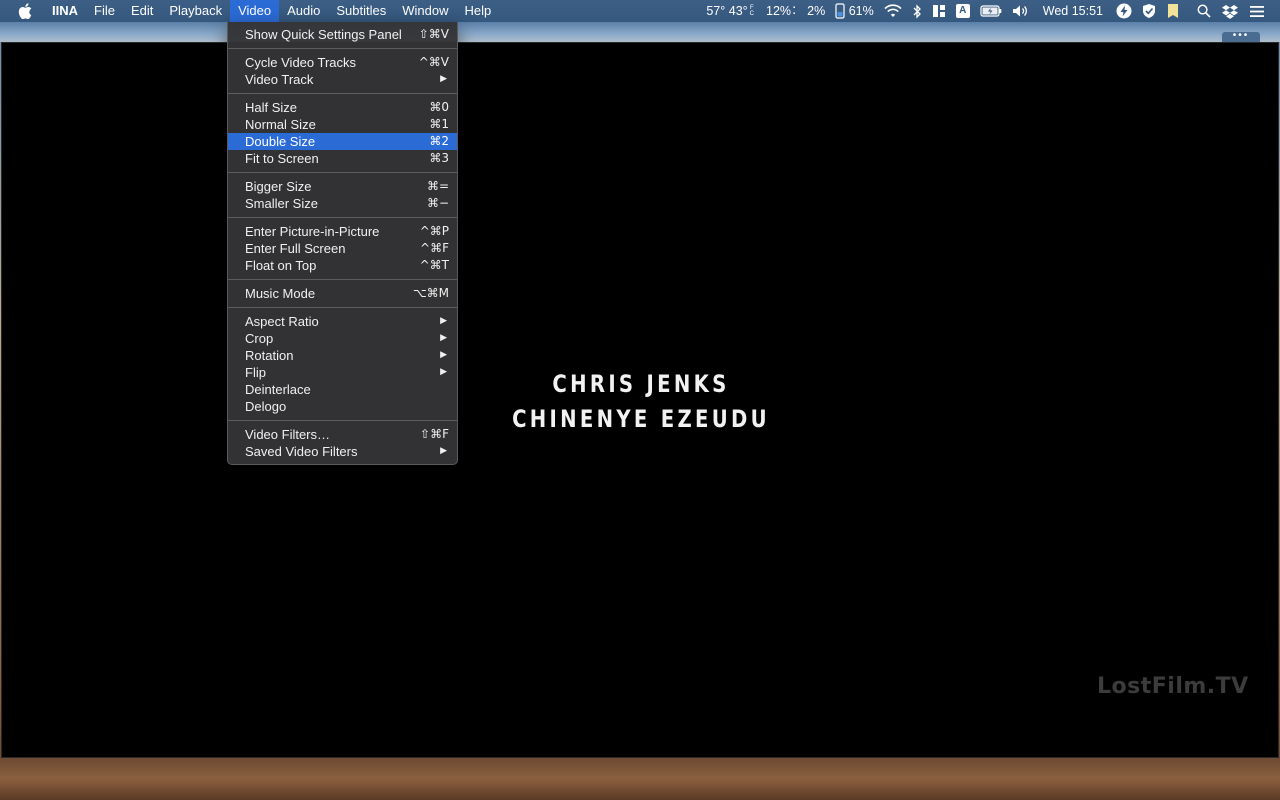  I want to click on badge-icon, so click(1173, 11).